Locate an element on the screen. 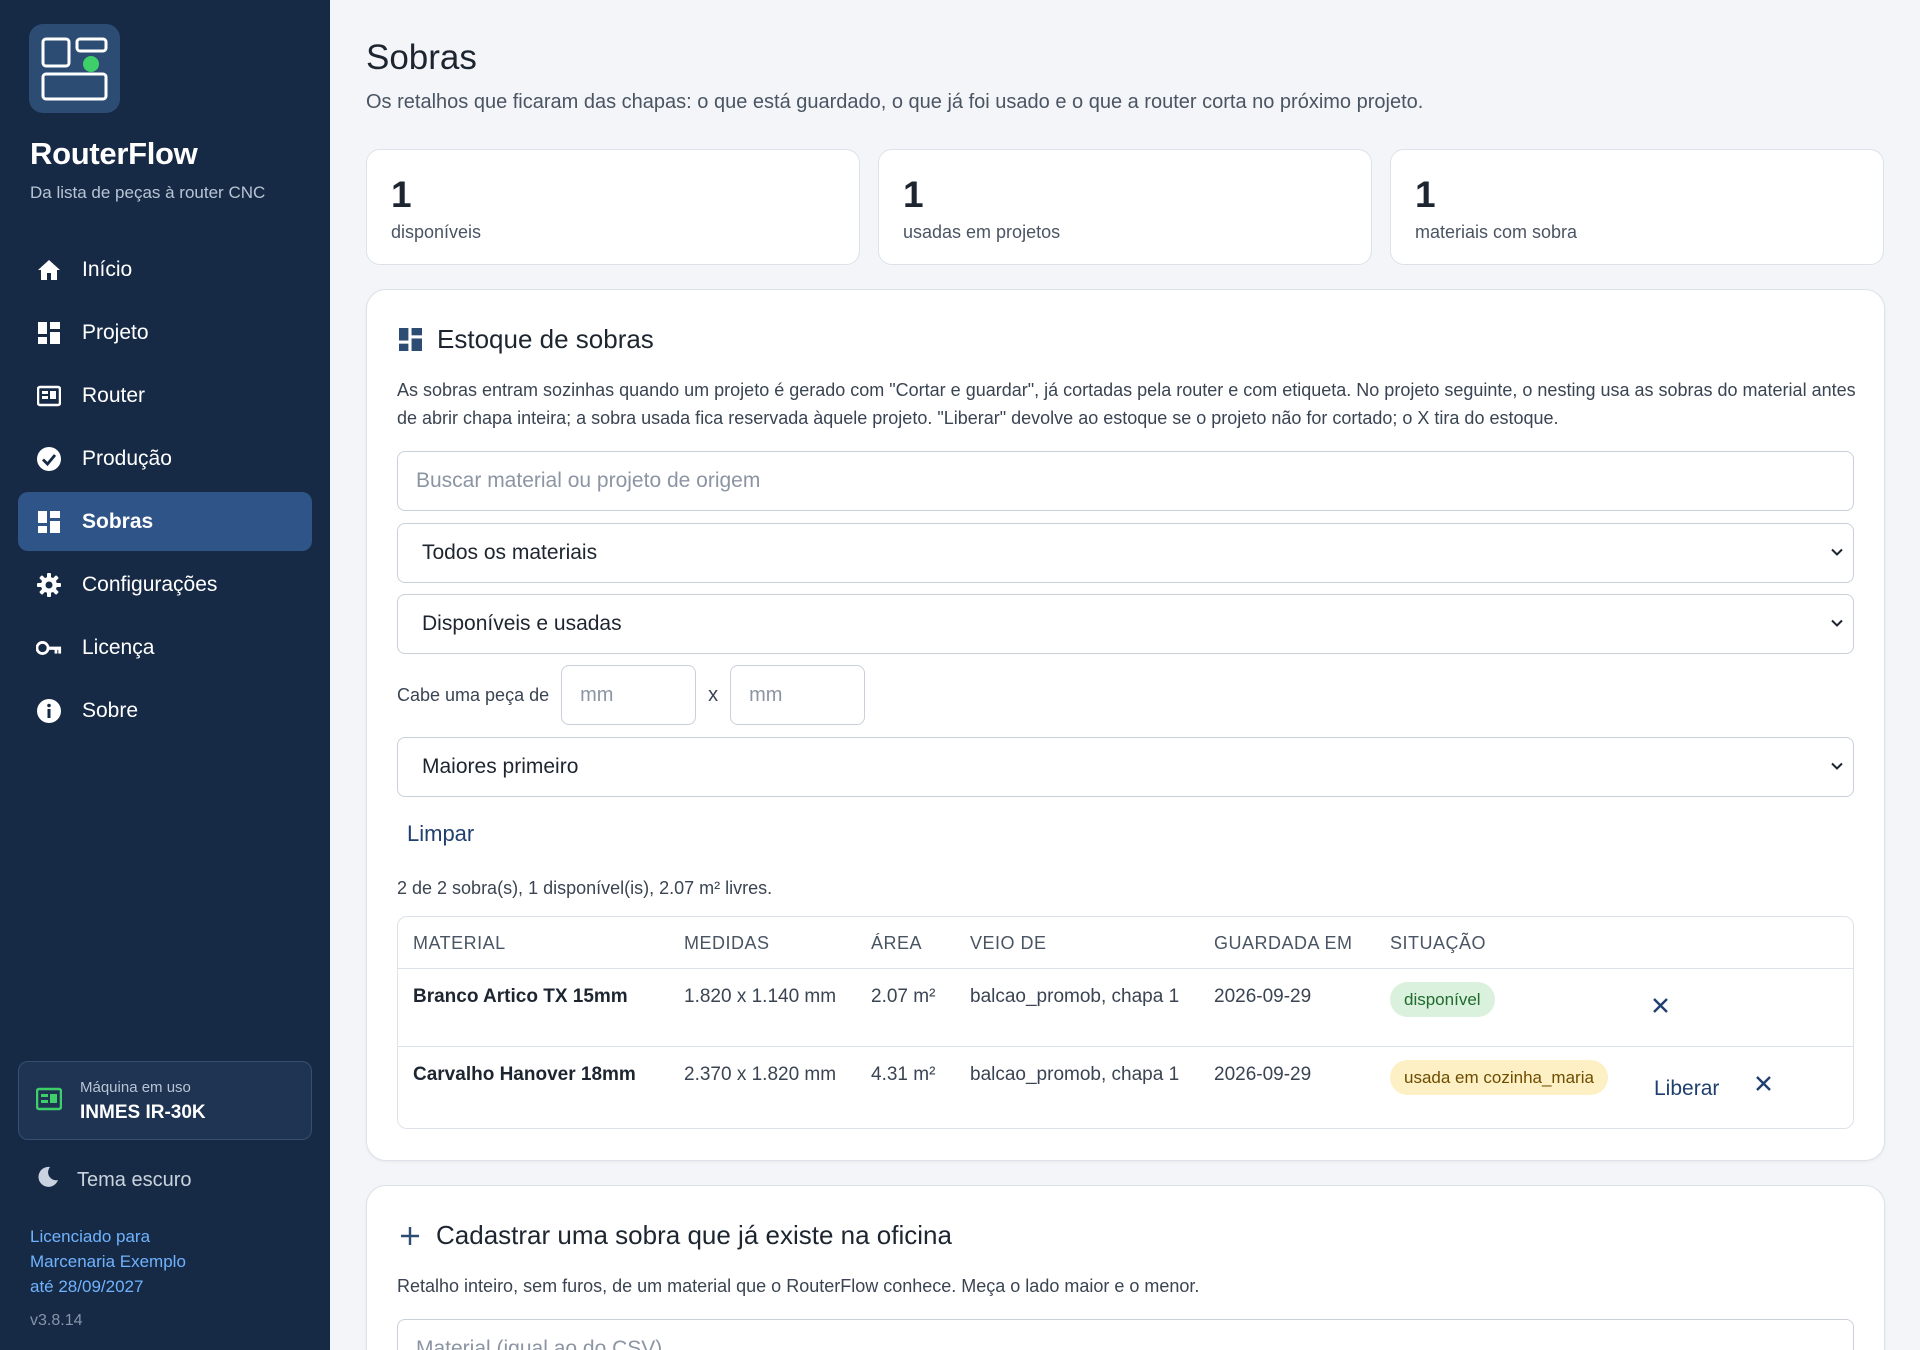 This screenshot has height=1350, width=1920. cell-origin: balcao_promob, chapa 1 is located at coordinates (1075, 1074).